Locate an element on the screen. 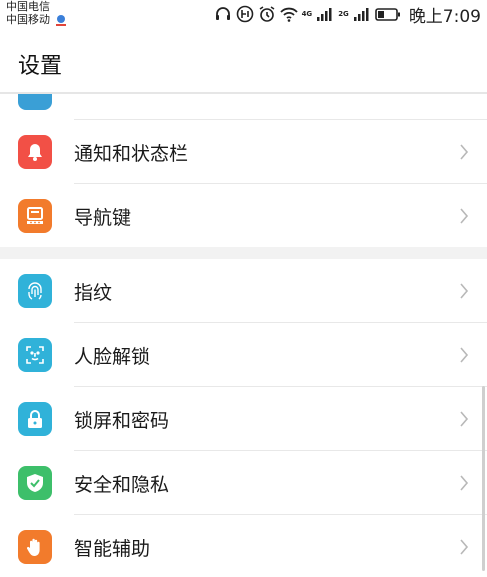 The height and width of the screenshot is (577, 487). fingerprint-icon is located at coordinates (35, 291).